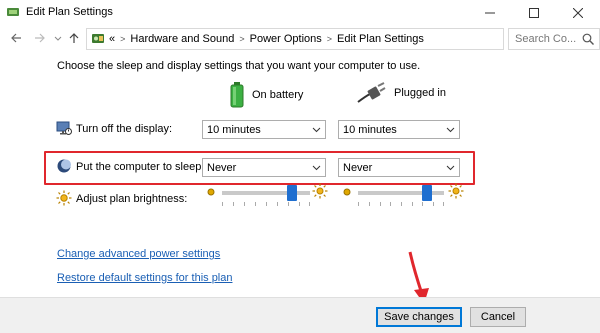 The image size is (600, 333). I want to click on sleep-icon, so click(64, 166).